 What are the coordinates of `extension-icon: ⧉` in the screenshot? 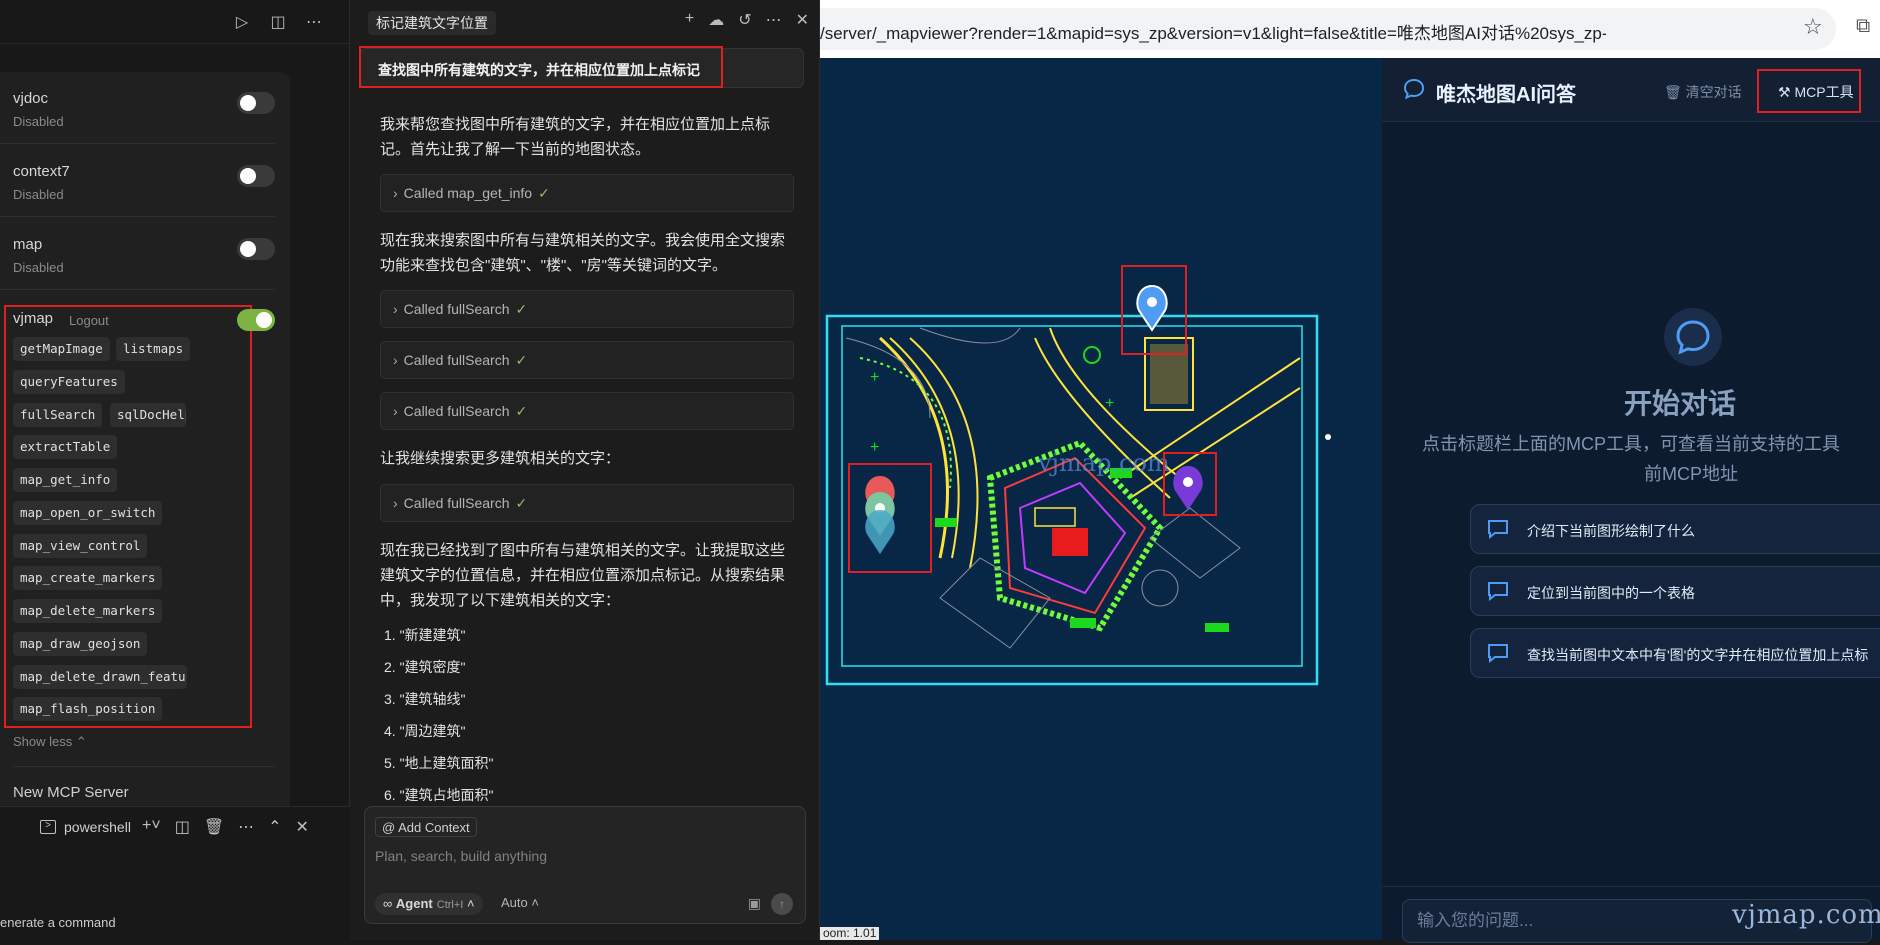 It's located at (1863, 26).